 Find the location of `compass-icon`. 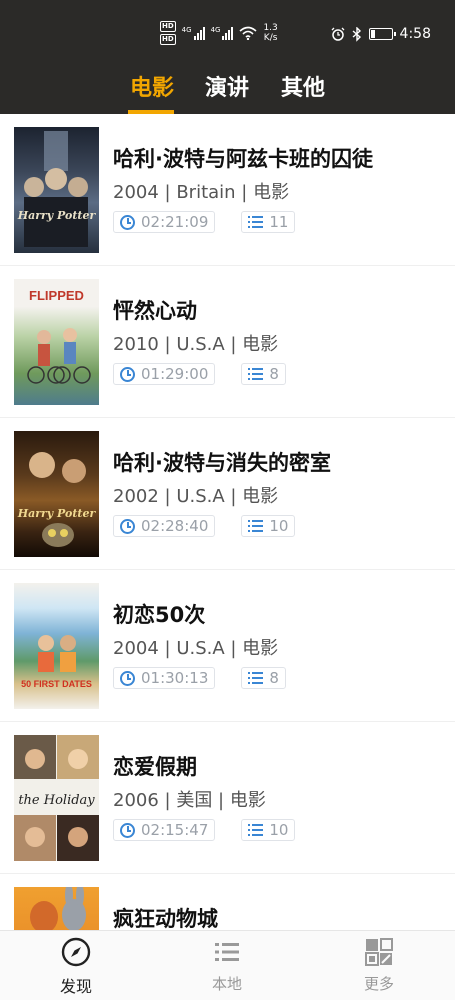

compass-icon is located at coordinates (76, 952).